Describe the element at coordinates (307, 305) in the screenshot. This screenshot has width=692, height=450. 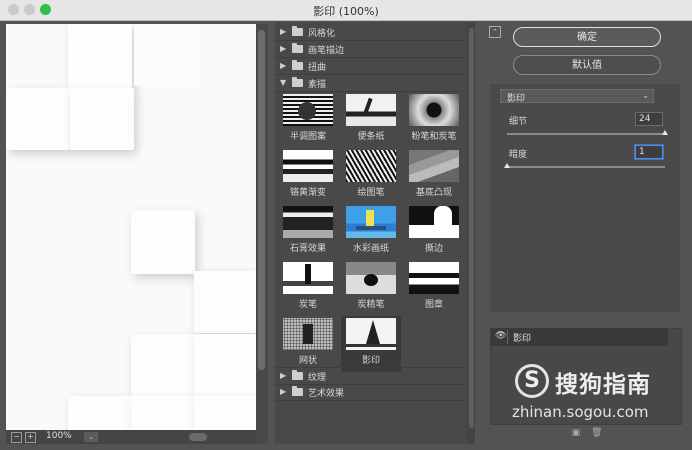
I see `filter-label: 炭笔` at that location.